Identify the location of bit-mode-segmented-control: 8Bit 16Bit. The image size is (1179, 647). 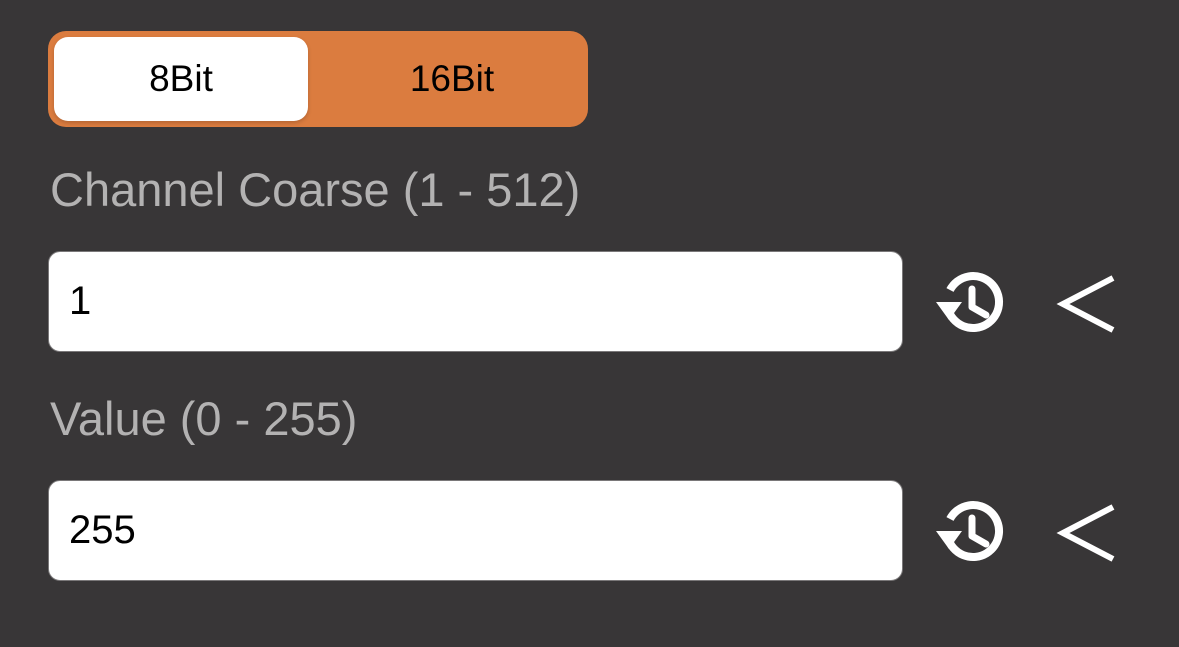
(318, 79).